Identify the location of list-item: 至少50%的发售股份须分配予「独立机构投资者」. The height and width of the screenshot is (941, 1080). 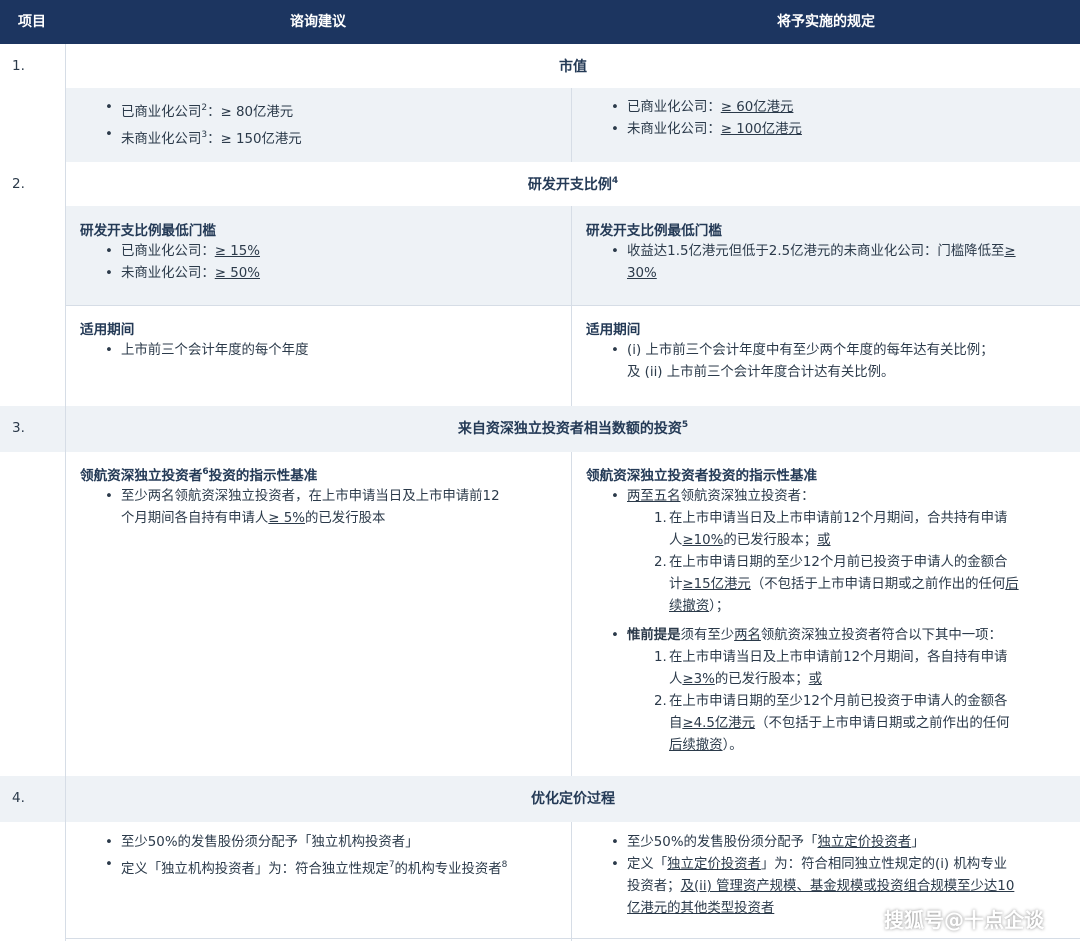
(353, 843).